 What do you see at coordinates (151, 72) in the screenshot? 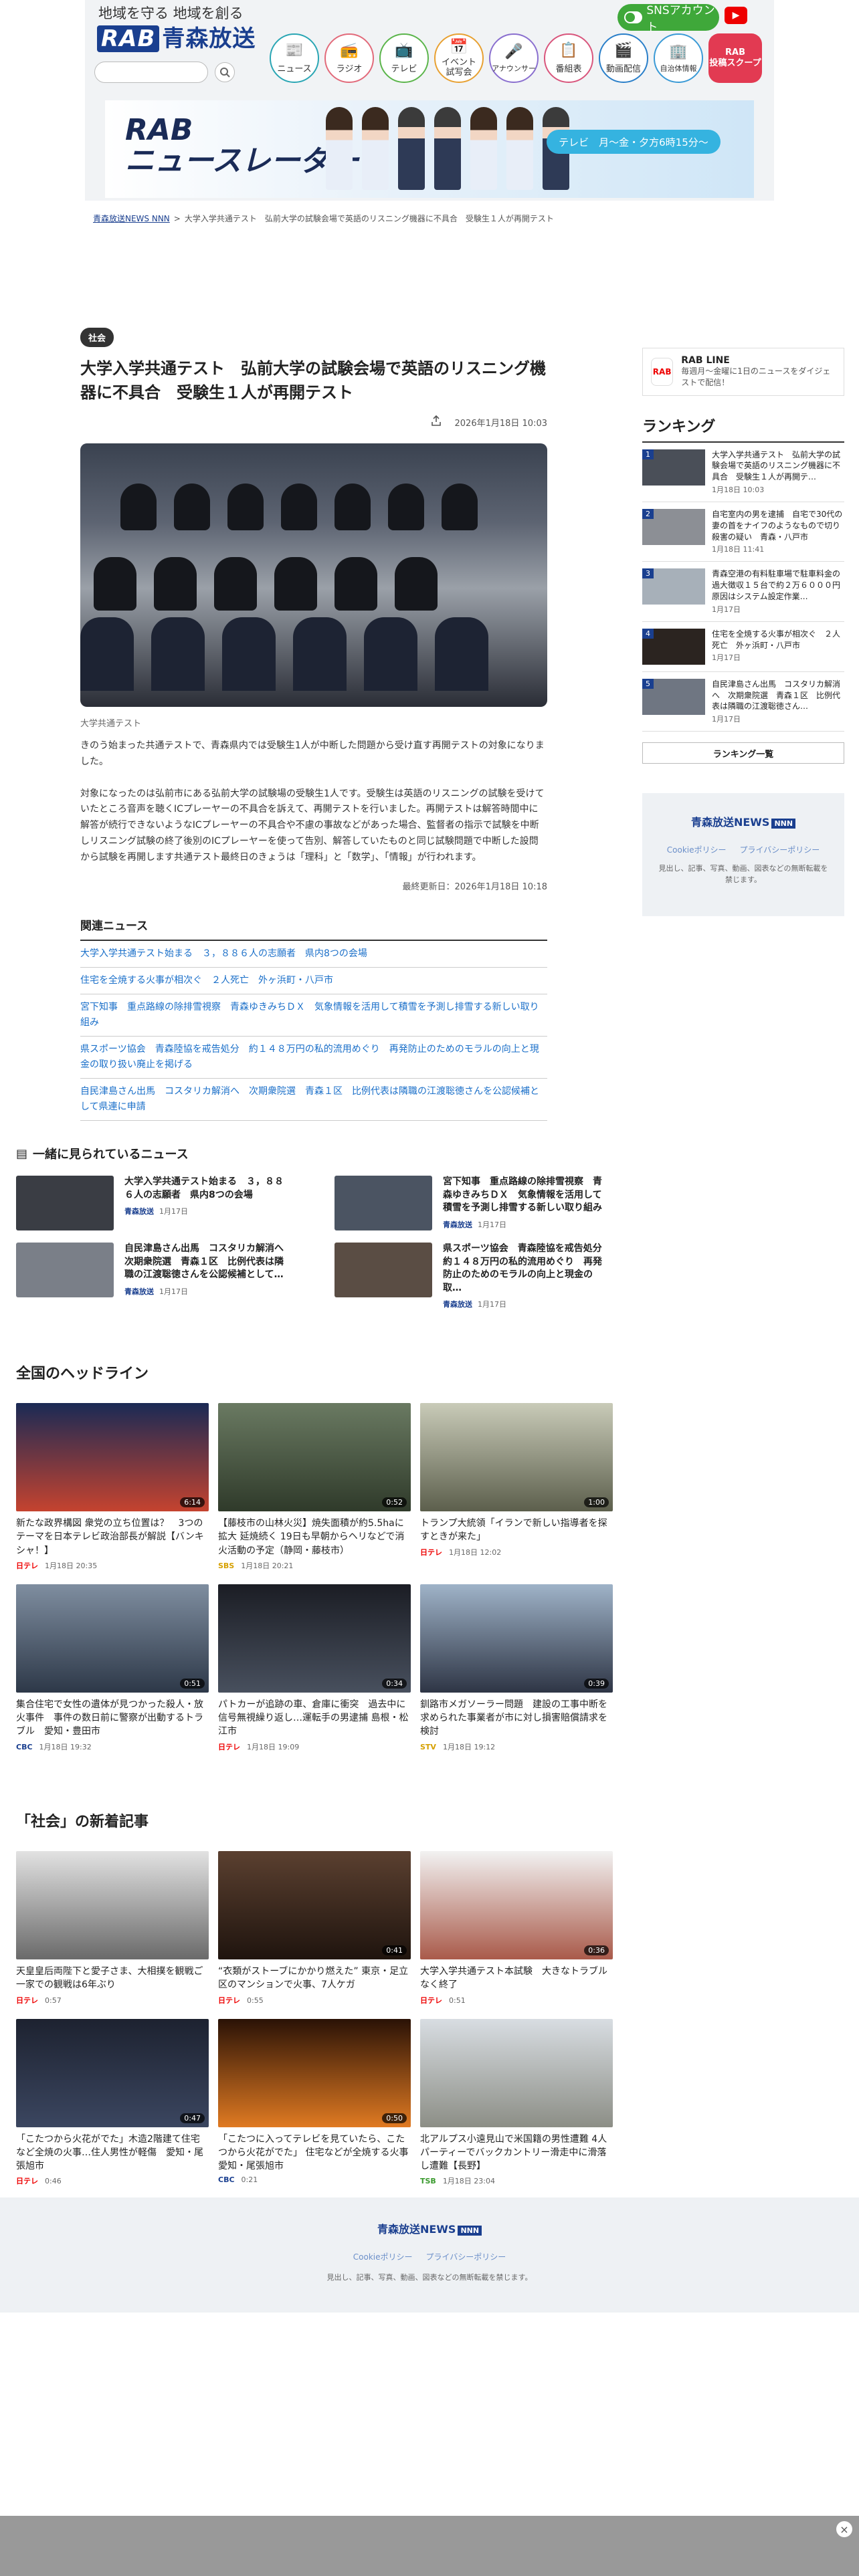
I see `search-input` at bounding box center [151, 72].